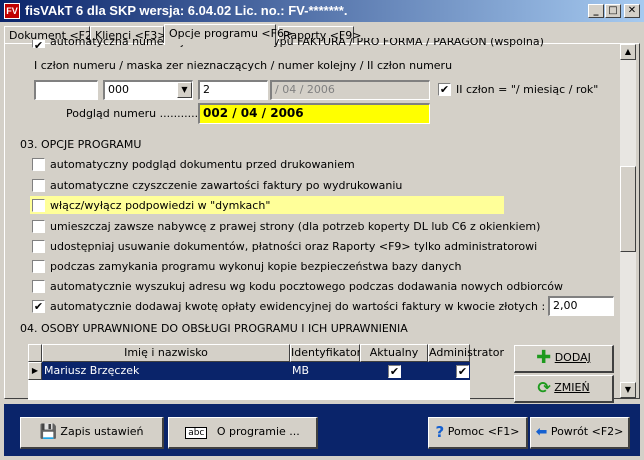 This screenshot has height=460, width=644. Describe the element at coordinates (628, 209) in the screenshot. I see `scroll-thumb` at that location.